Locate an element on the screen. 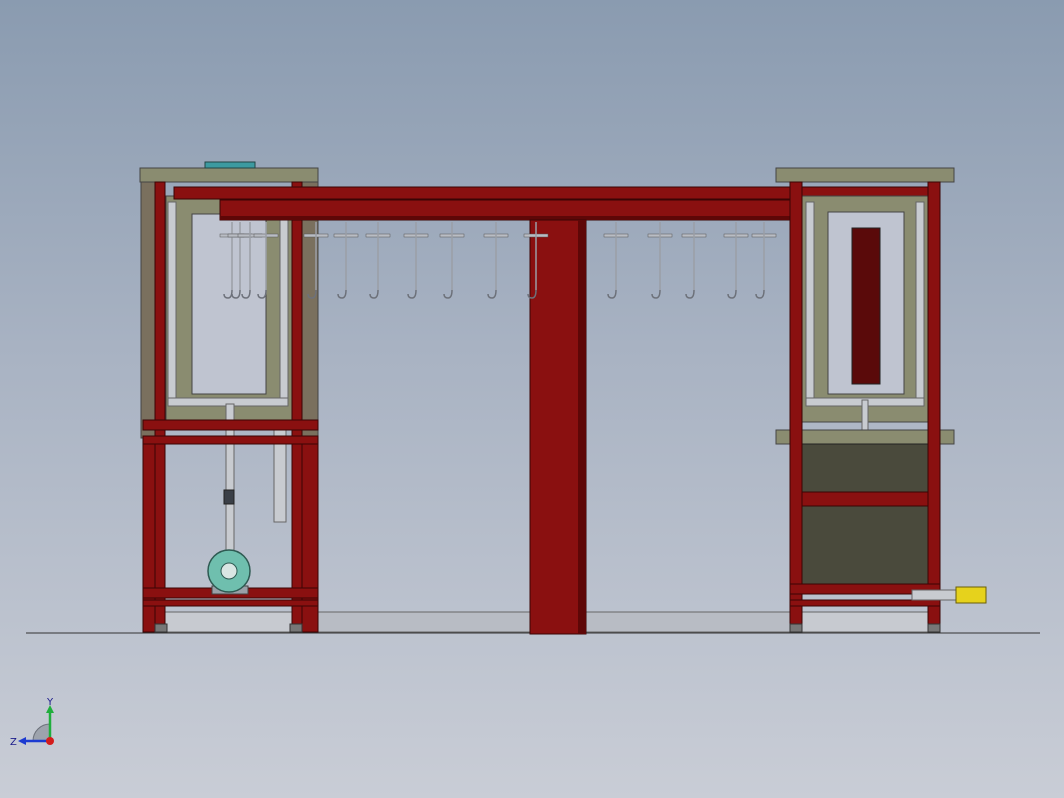  right-pipe-vertical-b is located at coordinates (920, 303).